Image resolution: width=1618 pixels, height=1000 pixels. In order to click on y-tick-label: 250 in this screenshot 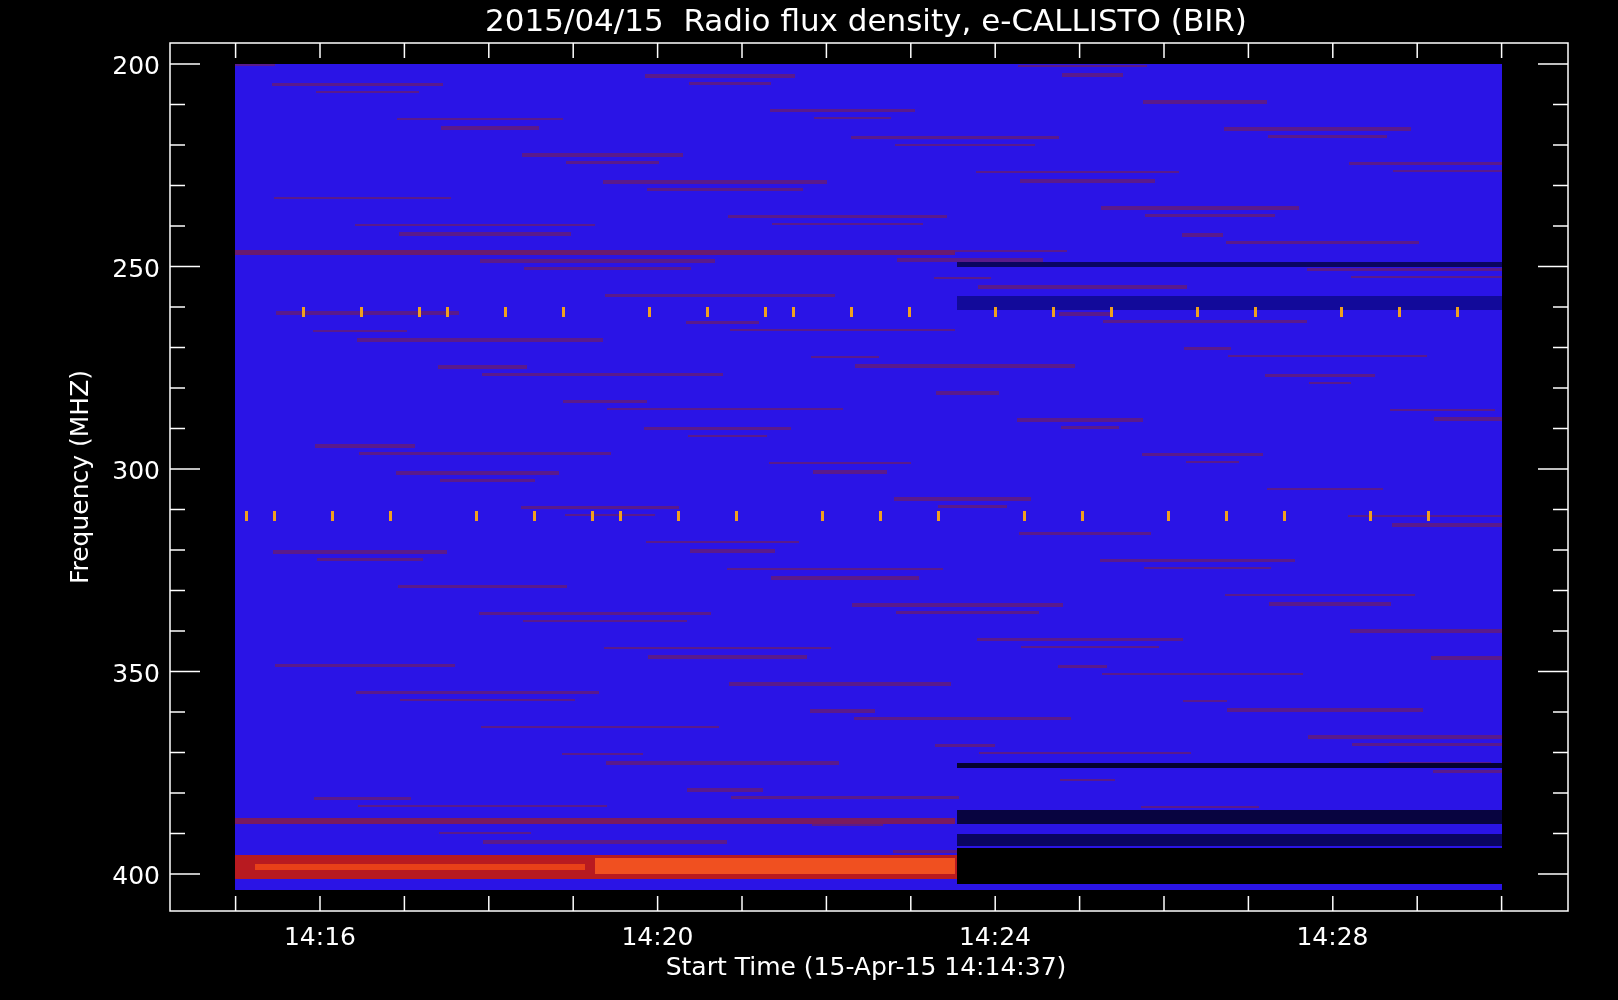, I will do `click(136, 268)`.